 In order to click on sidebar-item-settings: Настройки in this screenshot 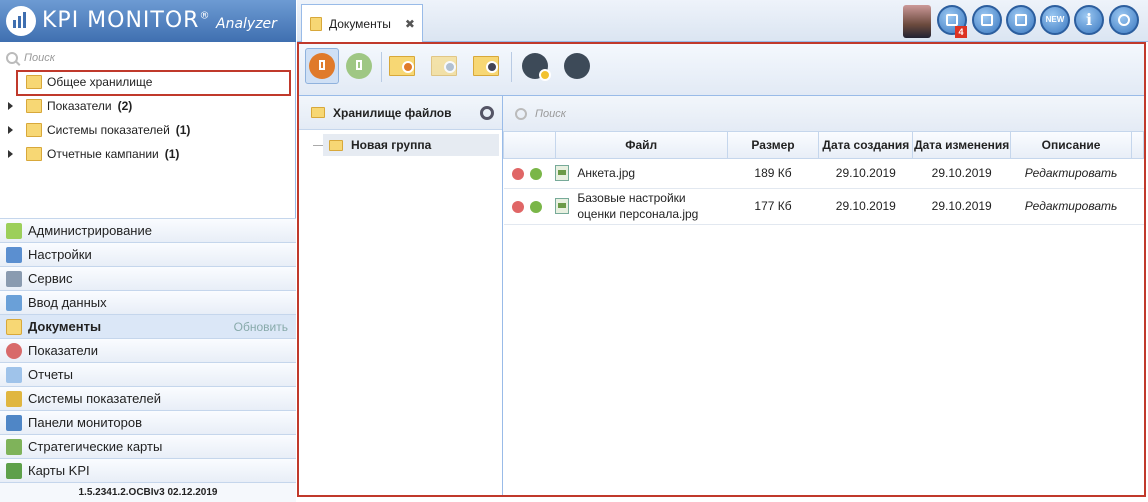, I will do `click(148, 254)`.